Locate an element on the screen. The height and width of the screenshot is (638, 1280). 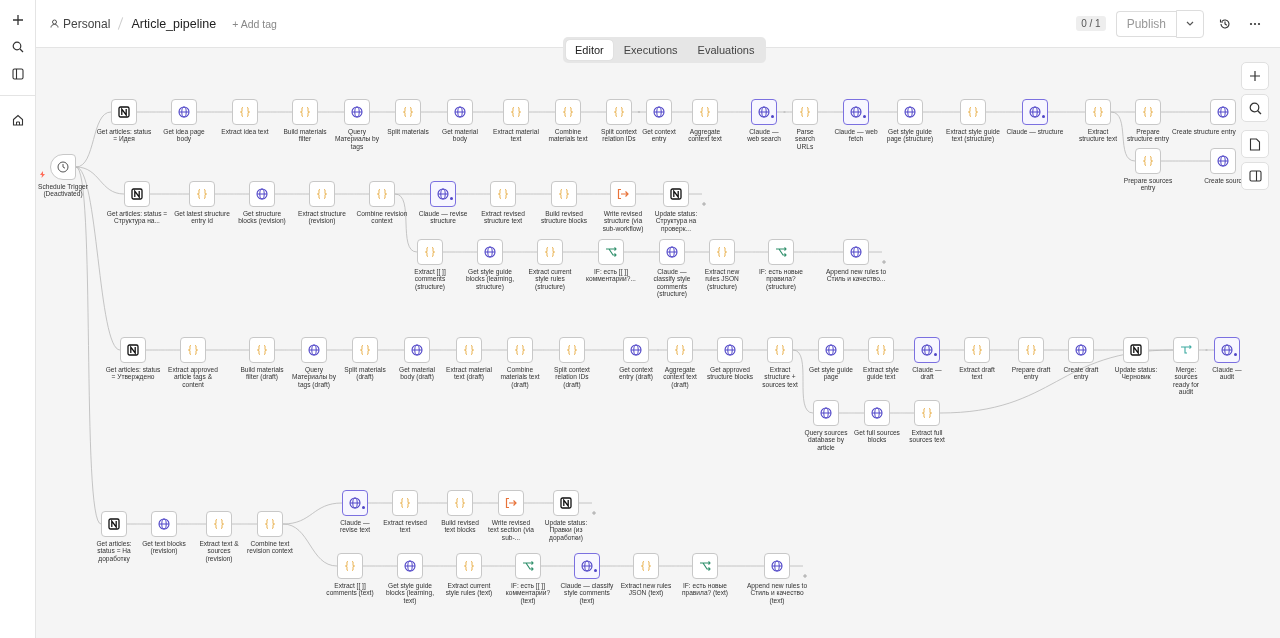
panel-toggle-button is located at coordinates (1255, 176).